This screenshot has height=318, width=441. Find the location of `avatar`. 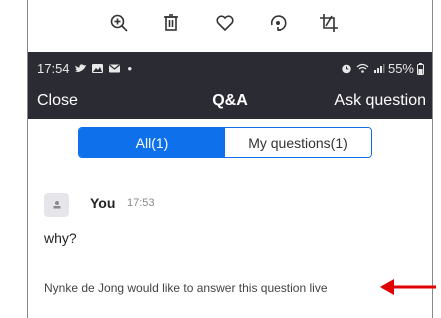

avatar is located at coordinates (56, 205).